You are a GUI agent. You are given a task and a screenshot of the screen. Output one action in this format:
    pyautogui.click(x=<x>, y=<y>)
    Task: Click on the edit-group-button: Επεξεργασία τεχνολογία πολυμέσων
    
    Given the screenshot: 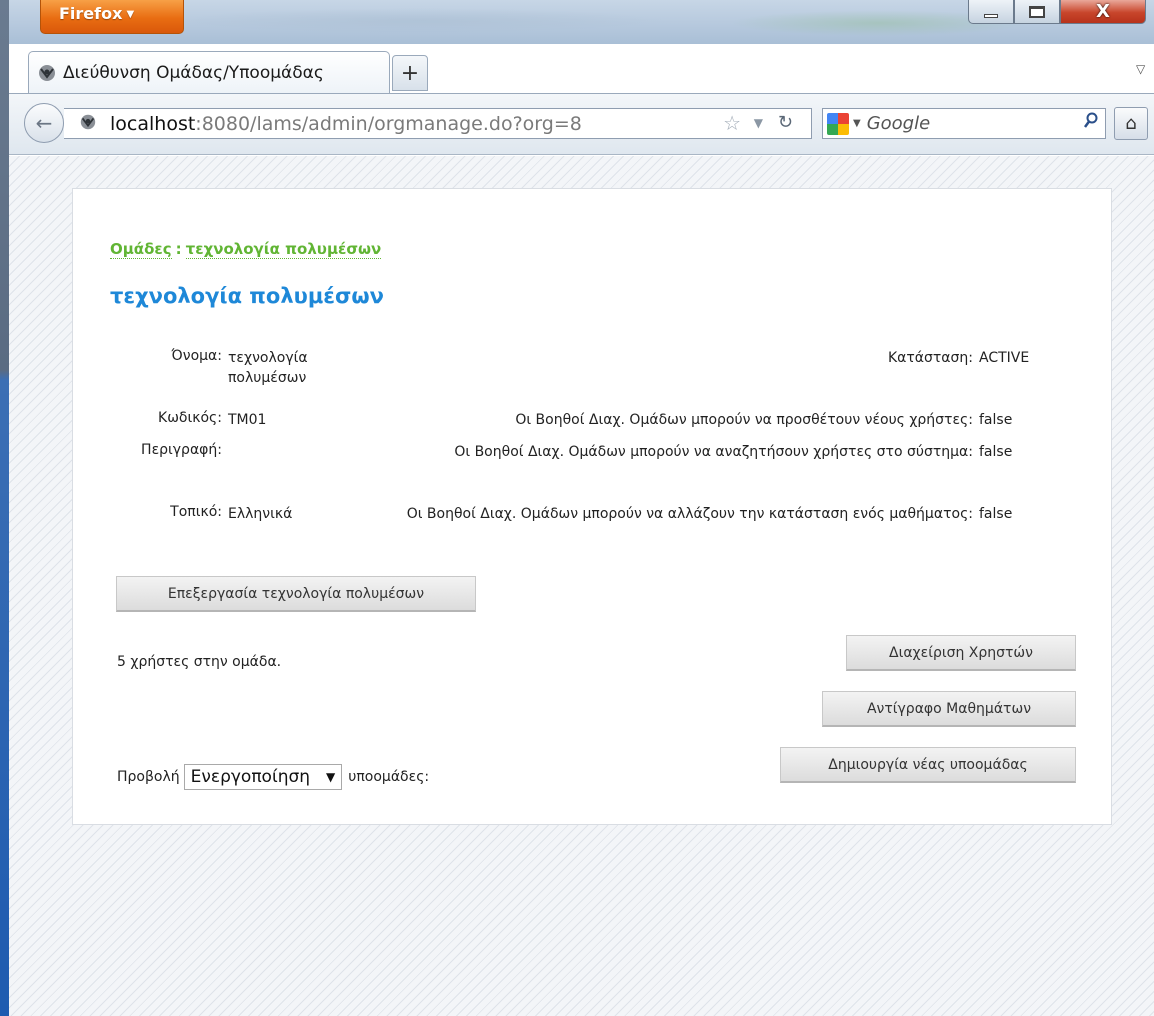 What is the action you would take?
    pyautogui.click(x=296, y=594)
    